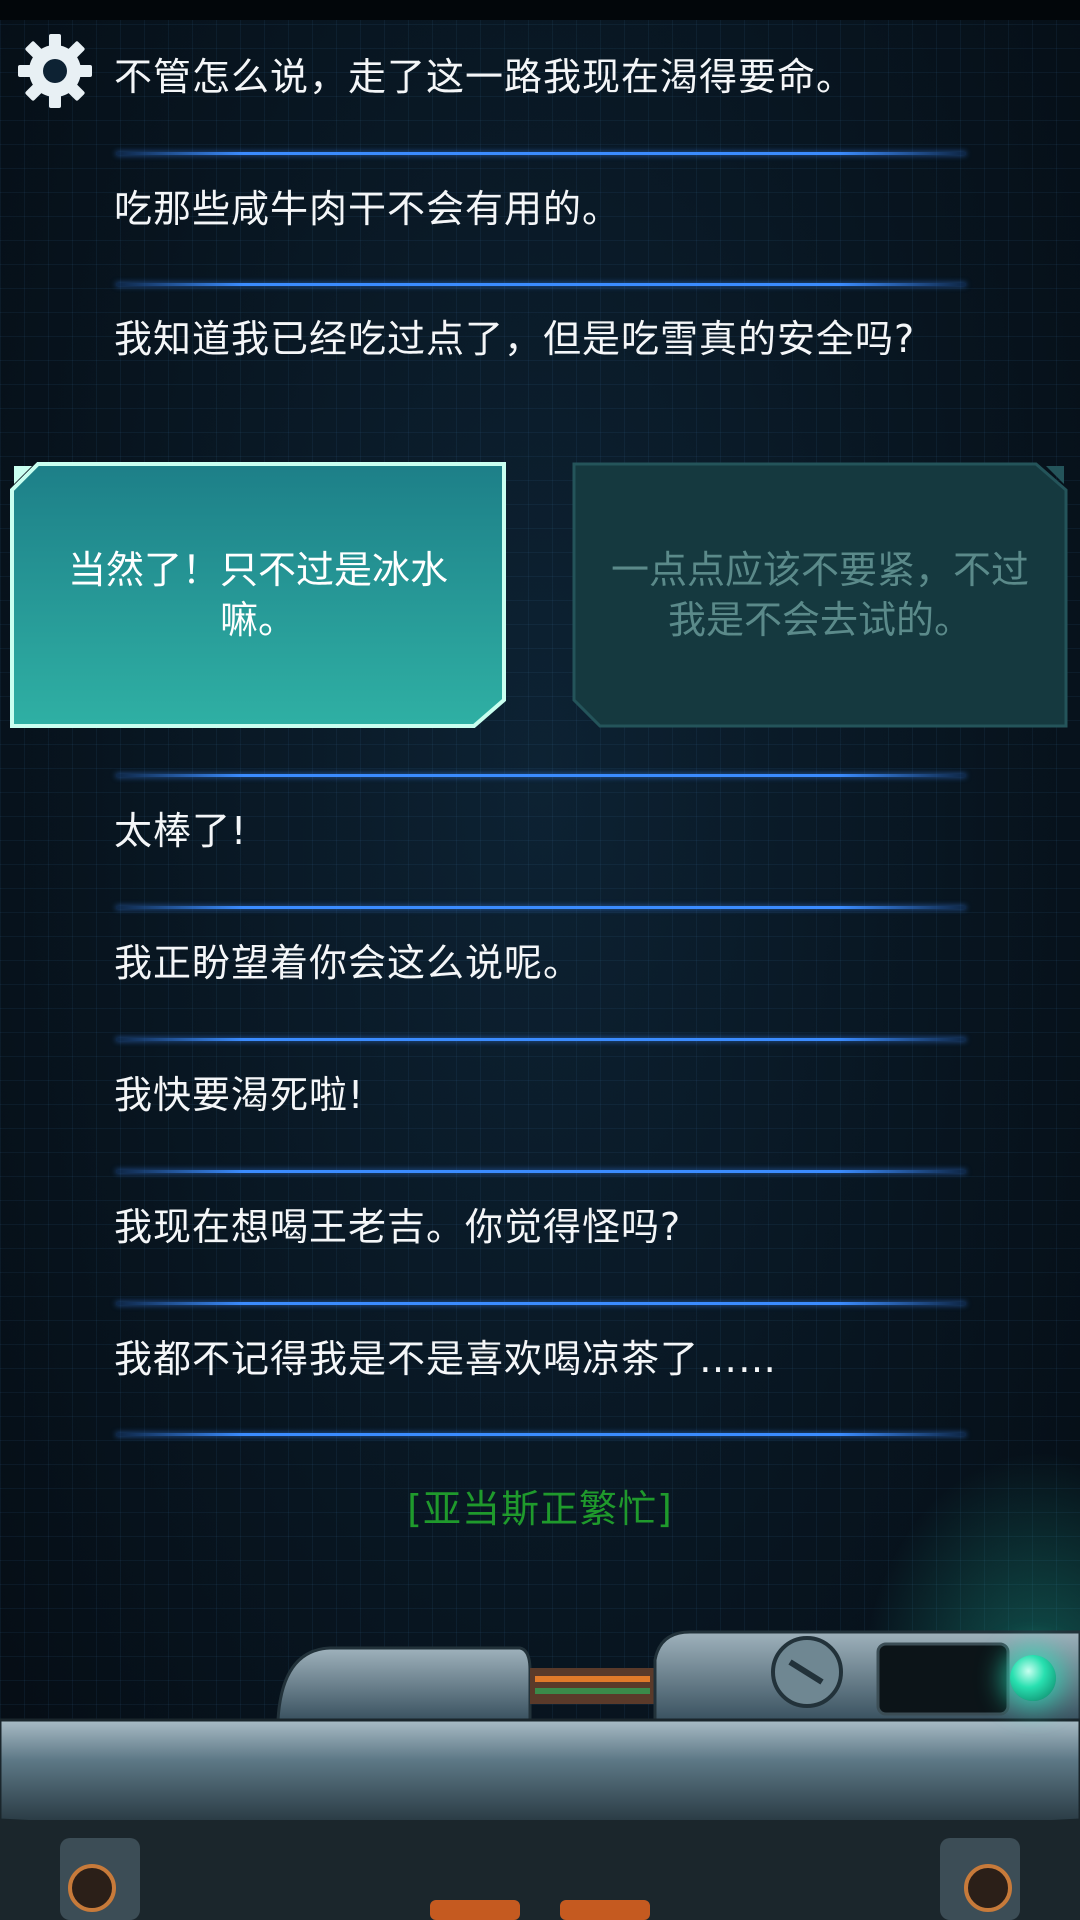 This screenshot has height=1920, width=1080. I want to click on chat-message: 我现在想喝王老吉。你觉得怪吗?, so click(398, 1227).